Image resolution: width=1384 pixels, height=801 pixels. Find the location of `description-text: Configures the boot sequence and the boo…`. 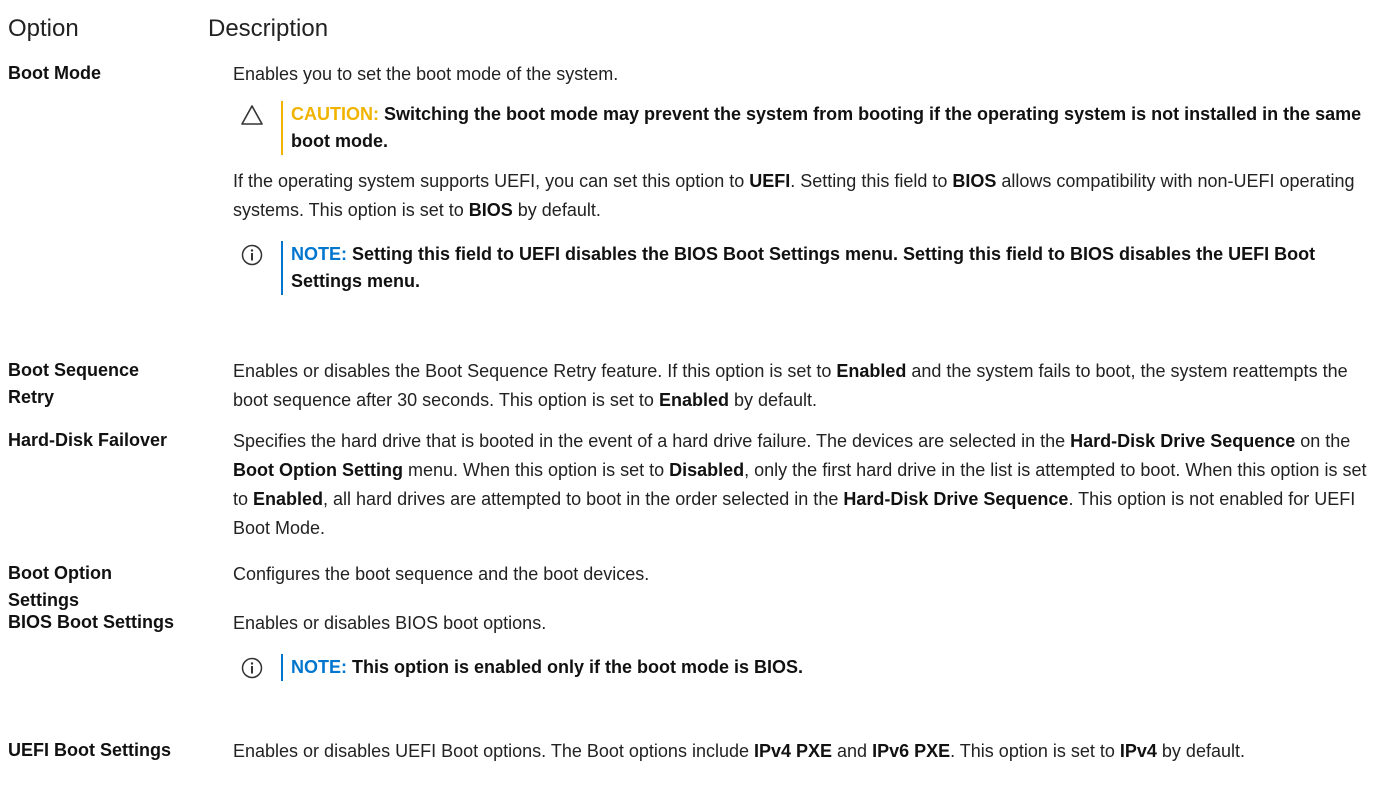

description-text: Configures the boot sequence and the boo… is located at coordinates (441, 574).